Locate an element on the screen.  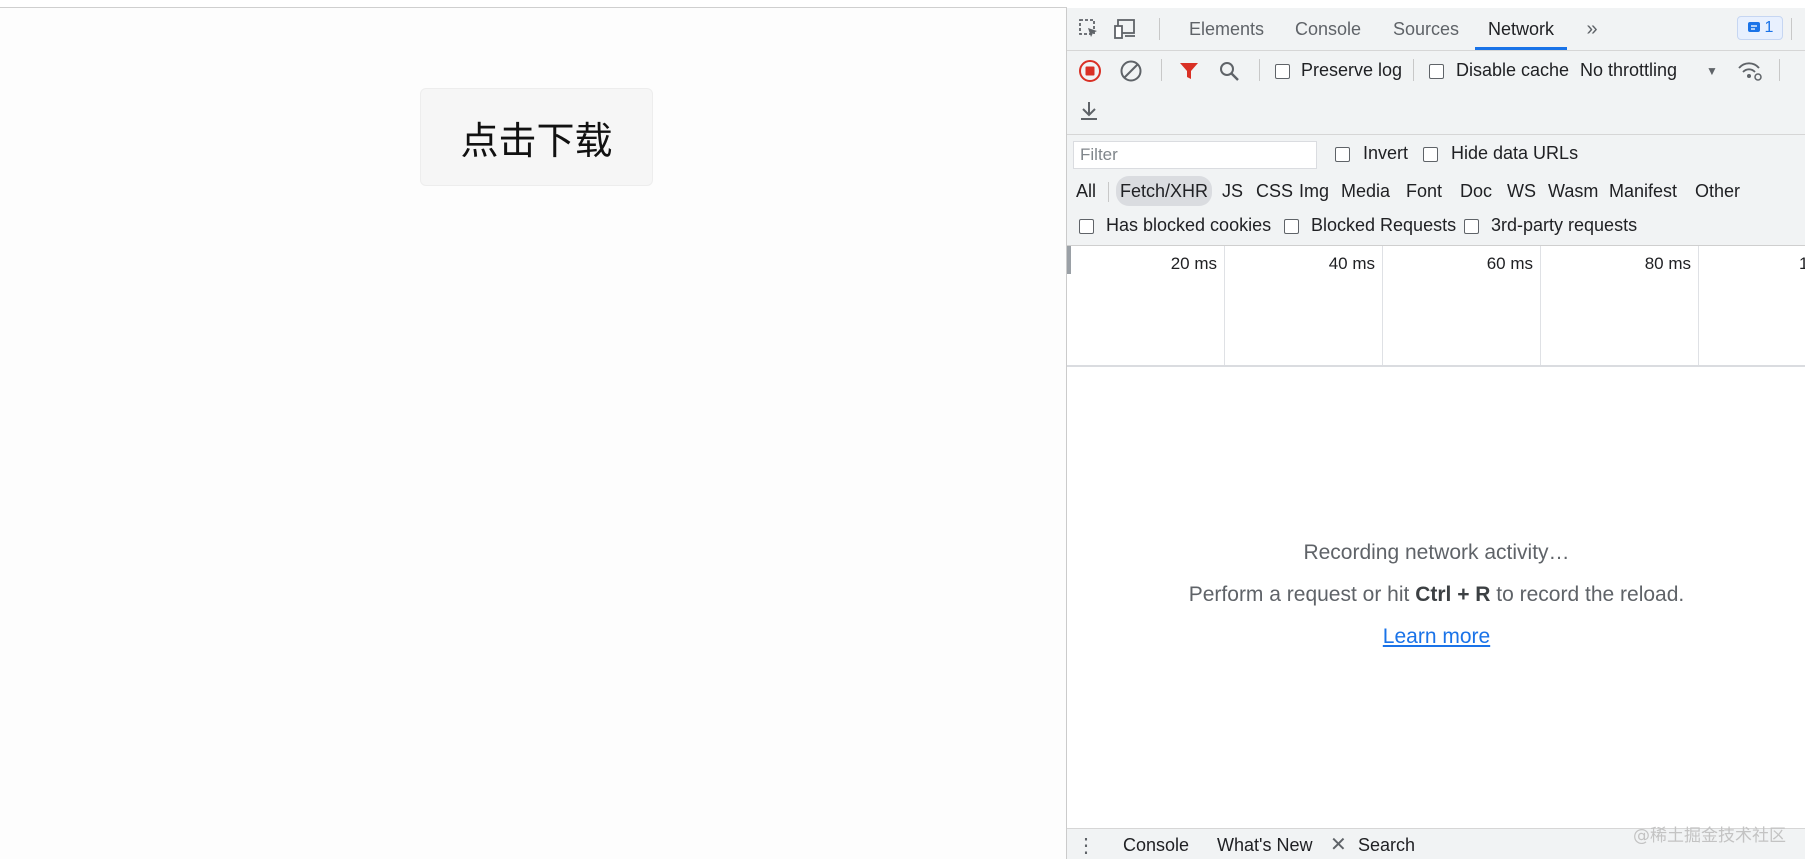
blocked-requests-checkbox is located at coordinates (1291, 226).